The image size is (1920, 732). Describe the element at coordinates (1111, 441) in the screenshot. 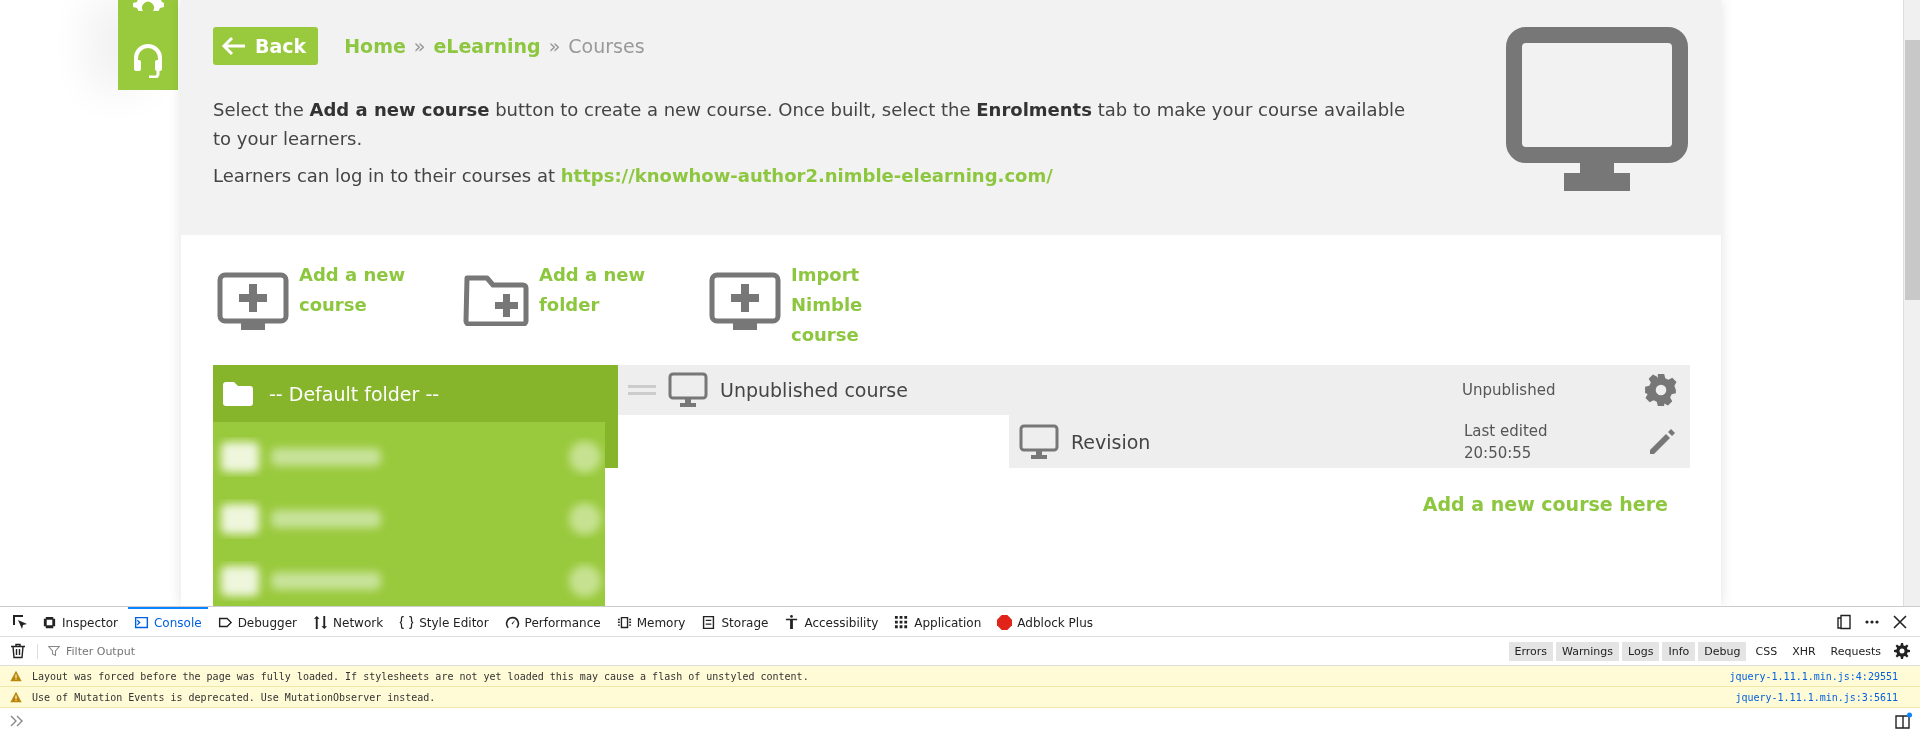

I see `revision-title: Revision` at that location.